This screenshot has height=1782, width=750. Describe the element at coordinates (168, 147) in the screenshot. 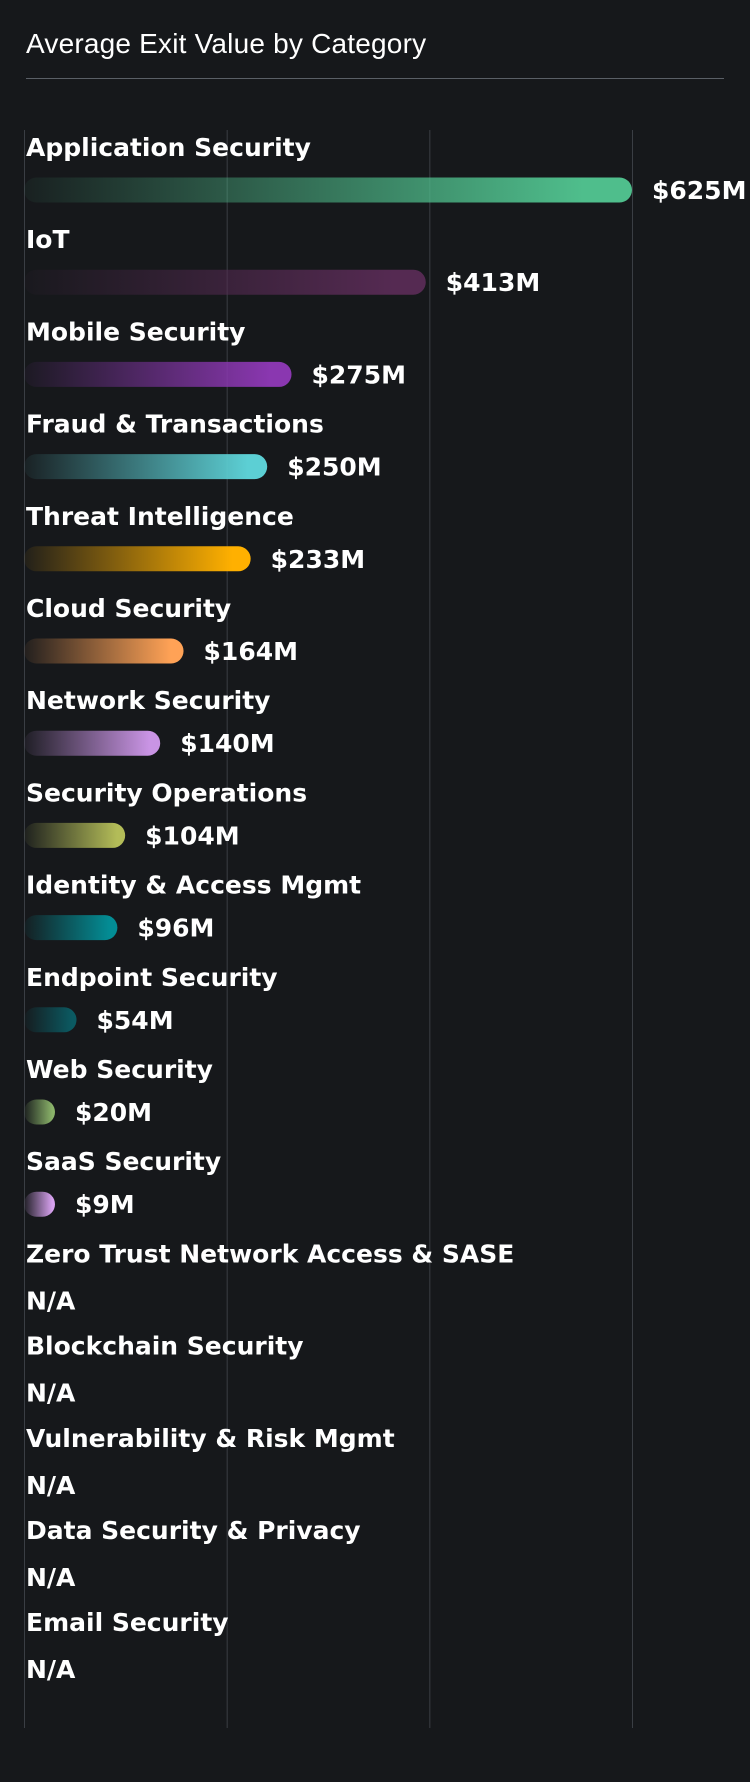

I see `category-label: Application Security` at that location.